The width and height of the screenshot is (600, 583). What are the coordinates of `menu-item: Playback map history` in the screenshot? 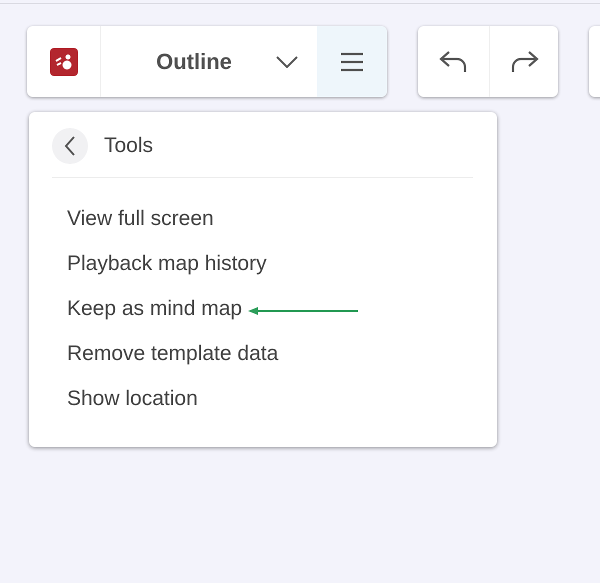 It's located at (167, 263).